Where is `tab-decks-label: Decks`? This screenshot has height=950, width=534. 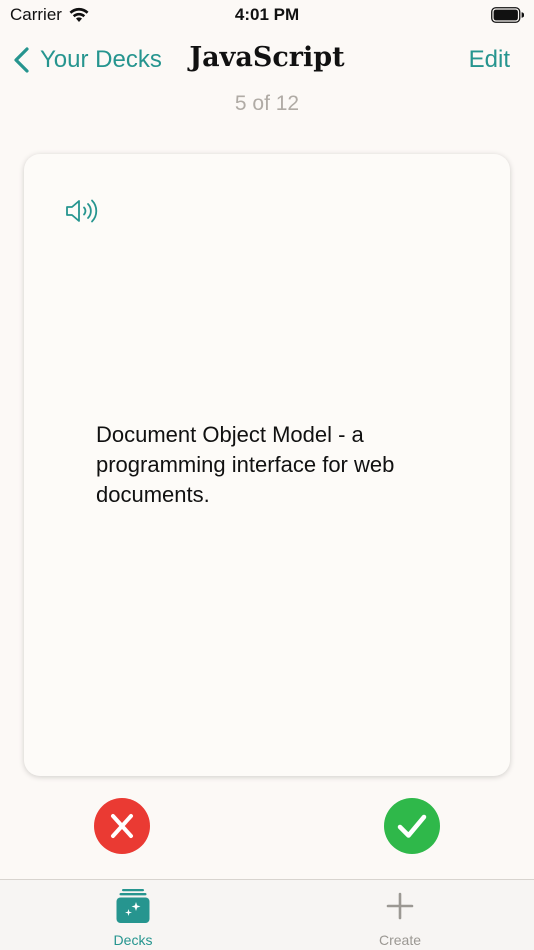
tab-decks-label: Decks is located at coordinates (133, 940).